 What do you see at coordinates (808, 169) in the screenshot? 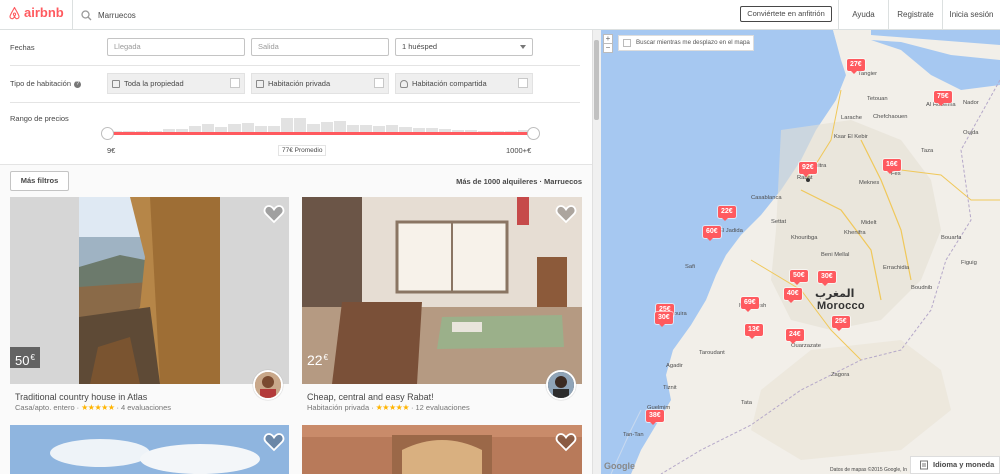
I see `map-price-pin: 92€` at bounding box center [808, 169].